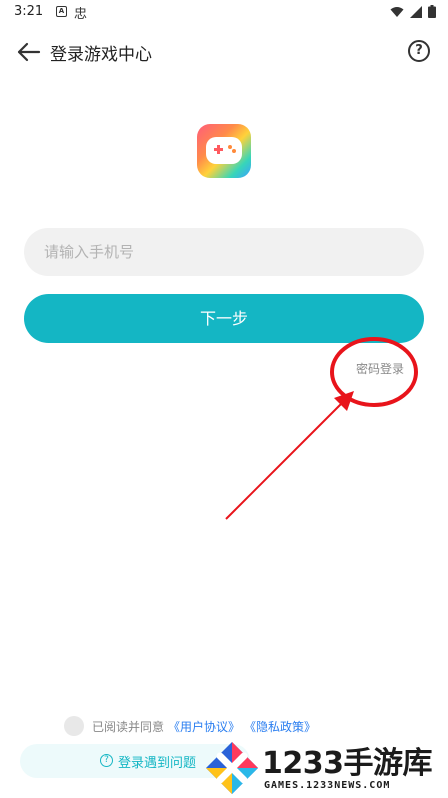 The width and height of the screenshot is (448, 798). Describe the element at coordinates (224, 318) in the screenshot. I see `next-step-button: 下一步` at that location.